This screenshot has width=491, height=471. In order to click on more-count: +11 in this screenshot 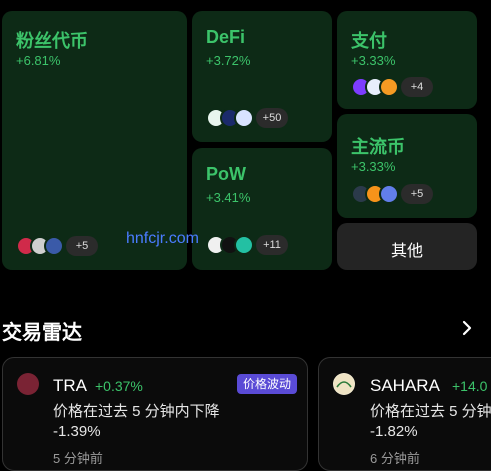, I will do `click(272, 245)`.